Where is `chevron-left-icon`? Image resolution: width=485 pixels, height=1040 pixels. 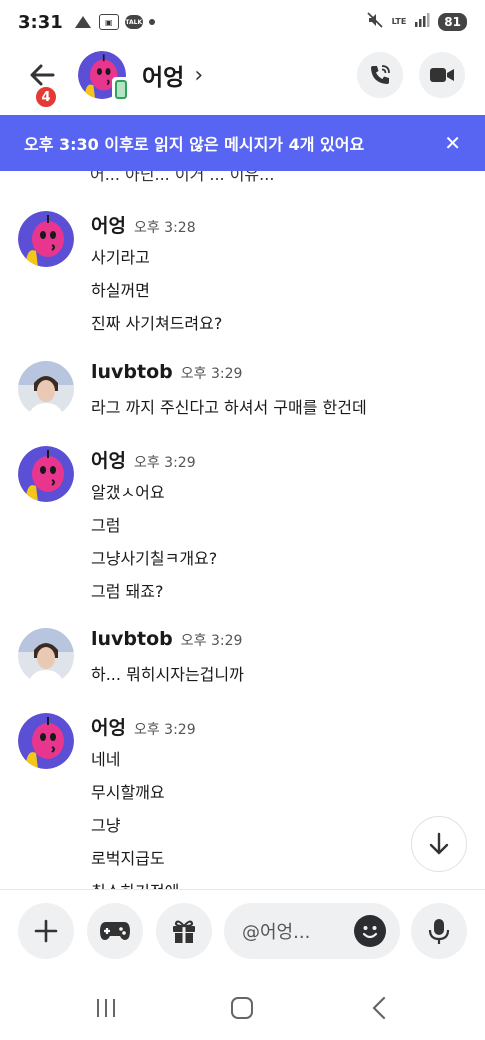 chevron-left-icon is located at coordinates (379, 1008).